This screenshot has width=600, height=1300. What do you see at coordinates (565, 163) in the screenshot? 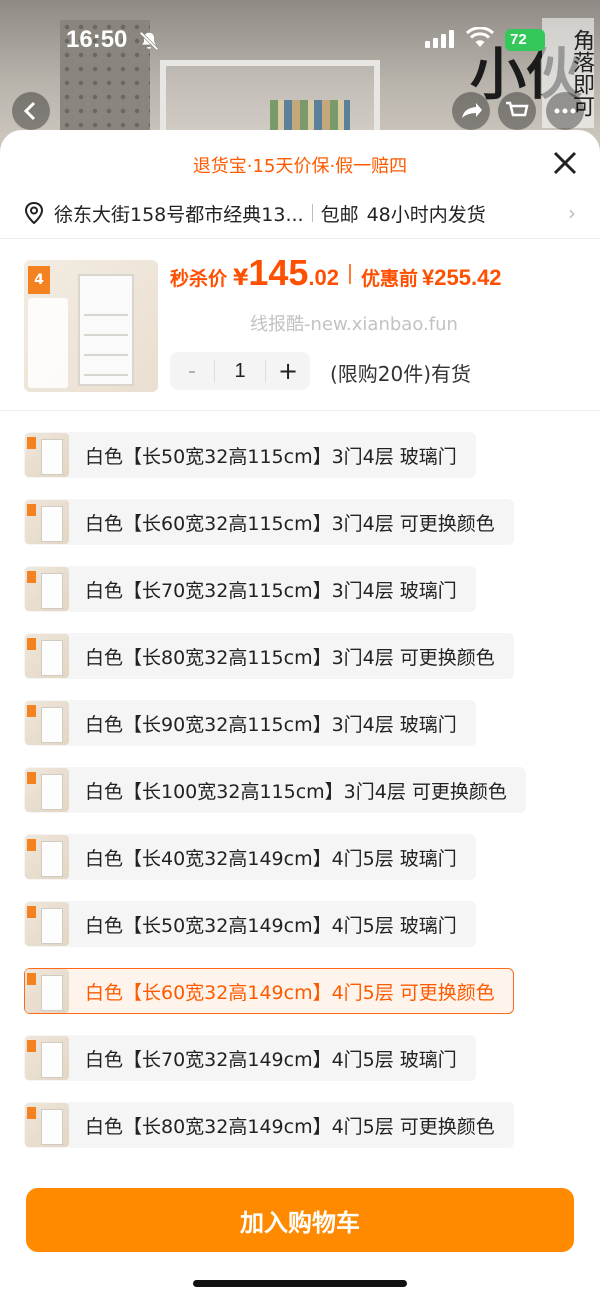
I see `close-icon` at bounding box center [565, 163].